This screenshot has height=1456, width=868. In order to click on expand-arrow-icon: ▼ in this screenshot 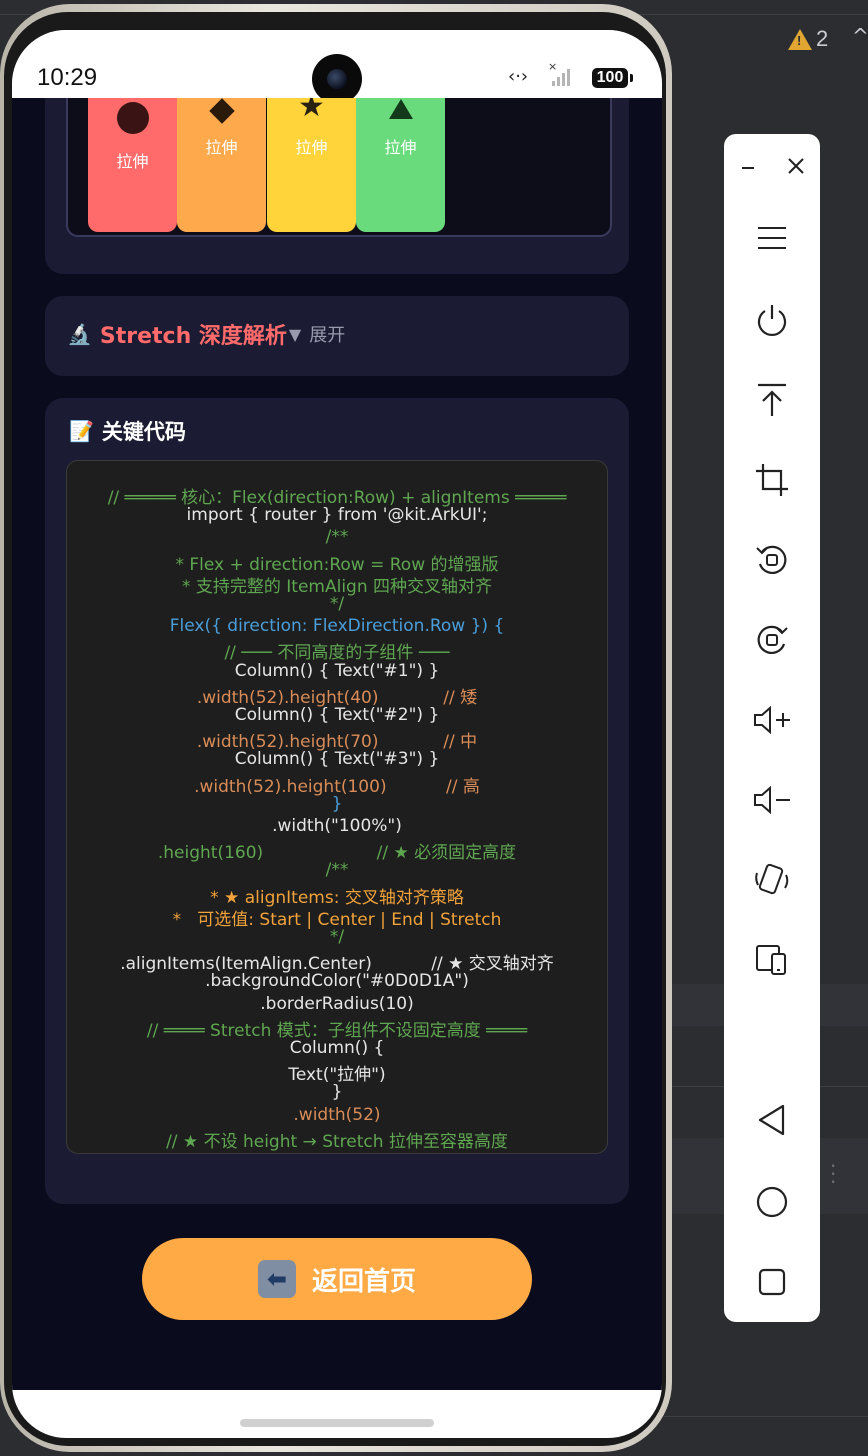, I will do `click(295, 334)`.